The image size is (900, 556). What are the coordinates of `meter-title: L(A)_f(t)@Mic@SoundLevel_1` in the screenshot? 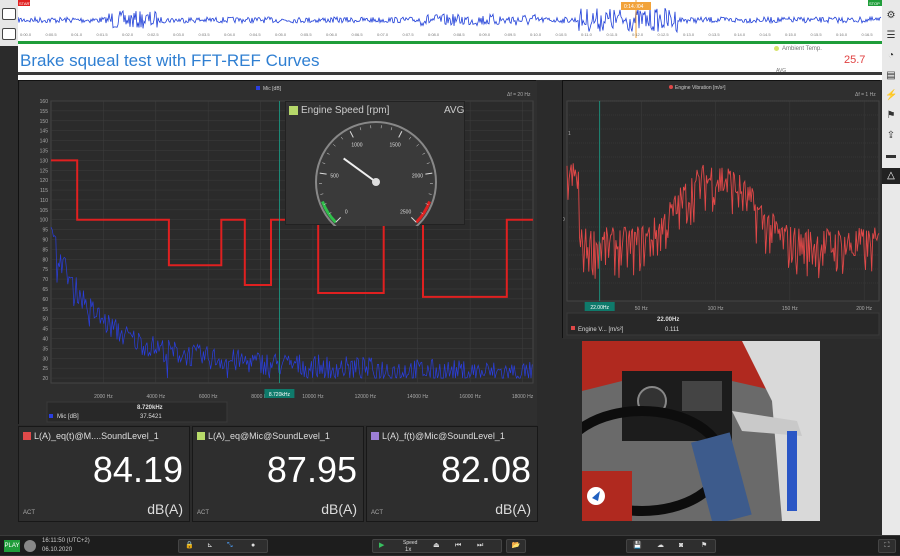 It's located at (438, 436).